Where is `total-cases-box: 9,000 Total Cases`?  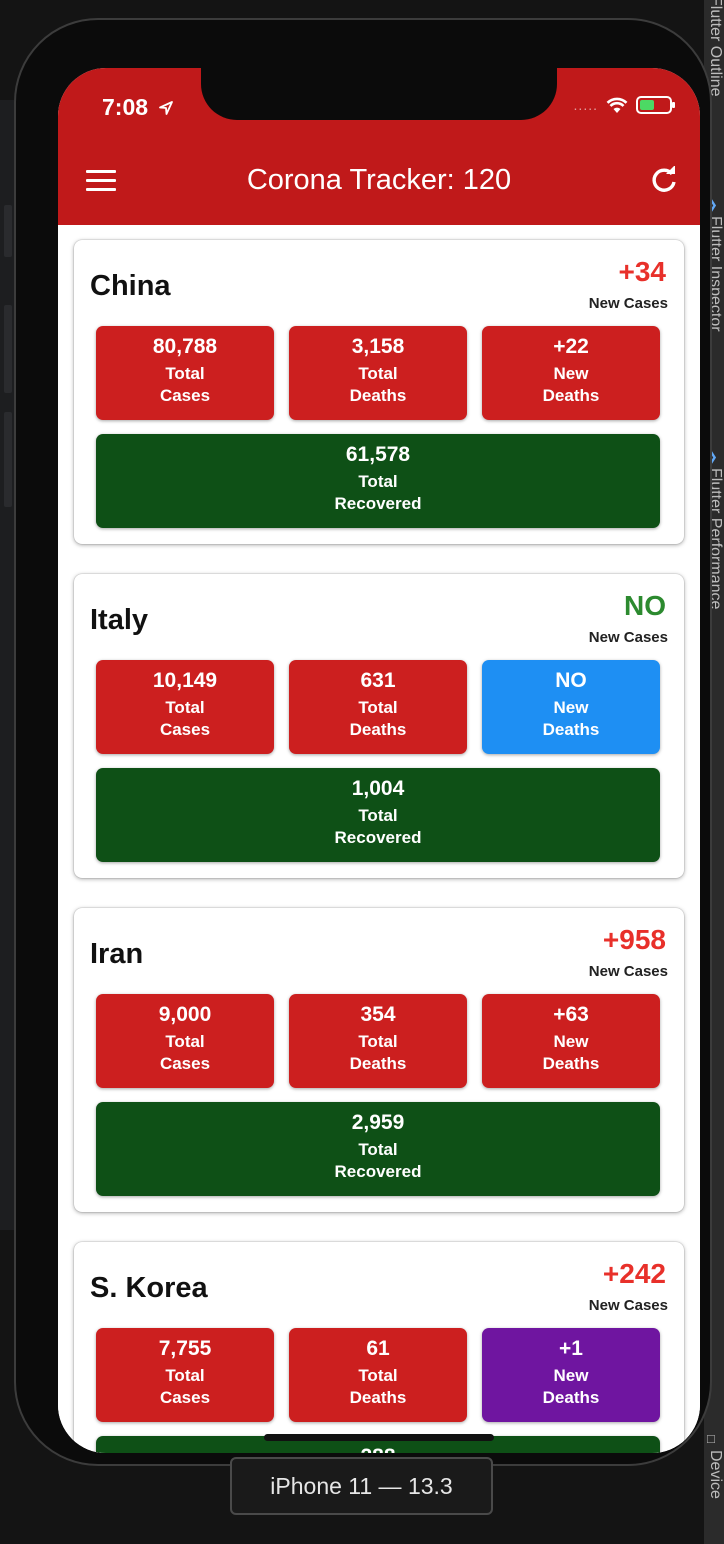 total-cases-box: 9,000 Total Cases is located at coordinates (185, 1041).